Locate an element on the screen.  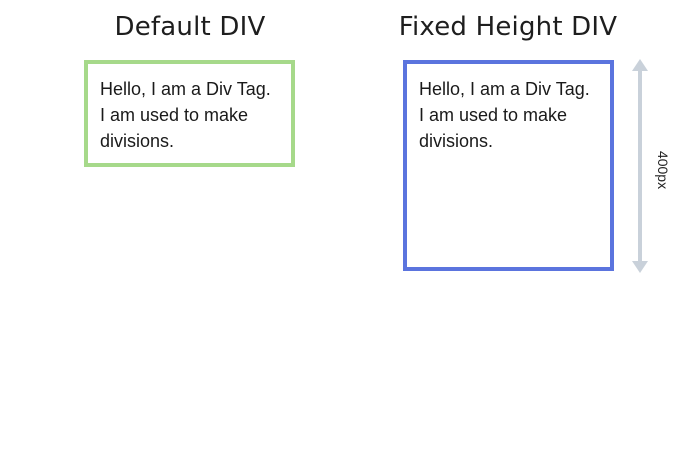
fixed-height-div-title: Fixed Height DIV is located at coordinates (508, 27).